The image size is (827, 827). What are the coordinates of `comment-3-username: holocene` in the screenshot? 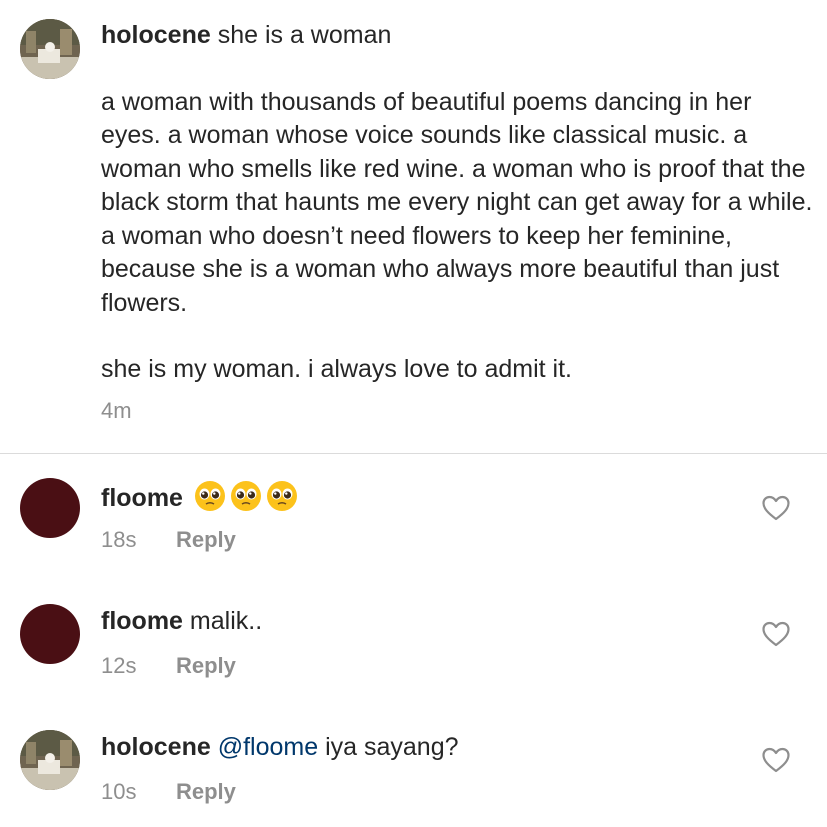 It's located at (156, 747).